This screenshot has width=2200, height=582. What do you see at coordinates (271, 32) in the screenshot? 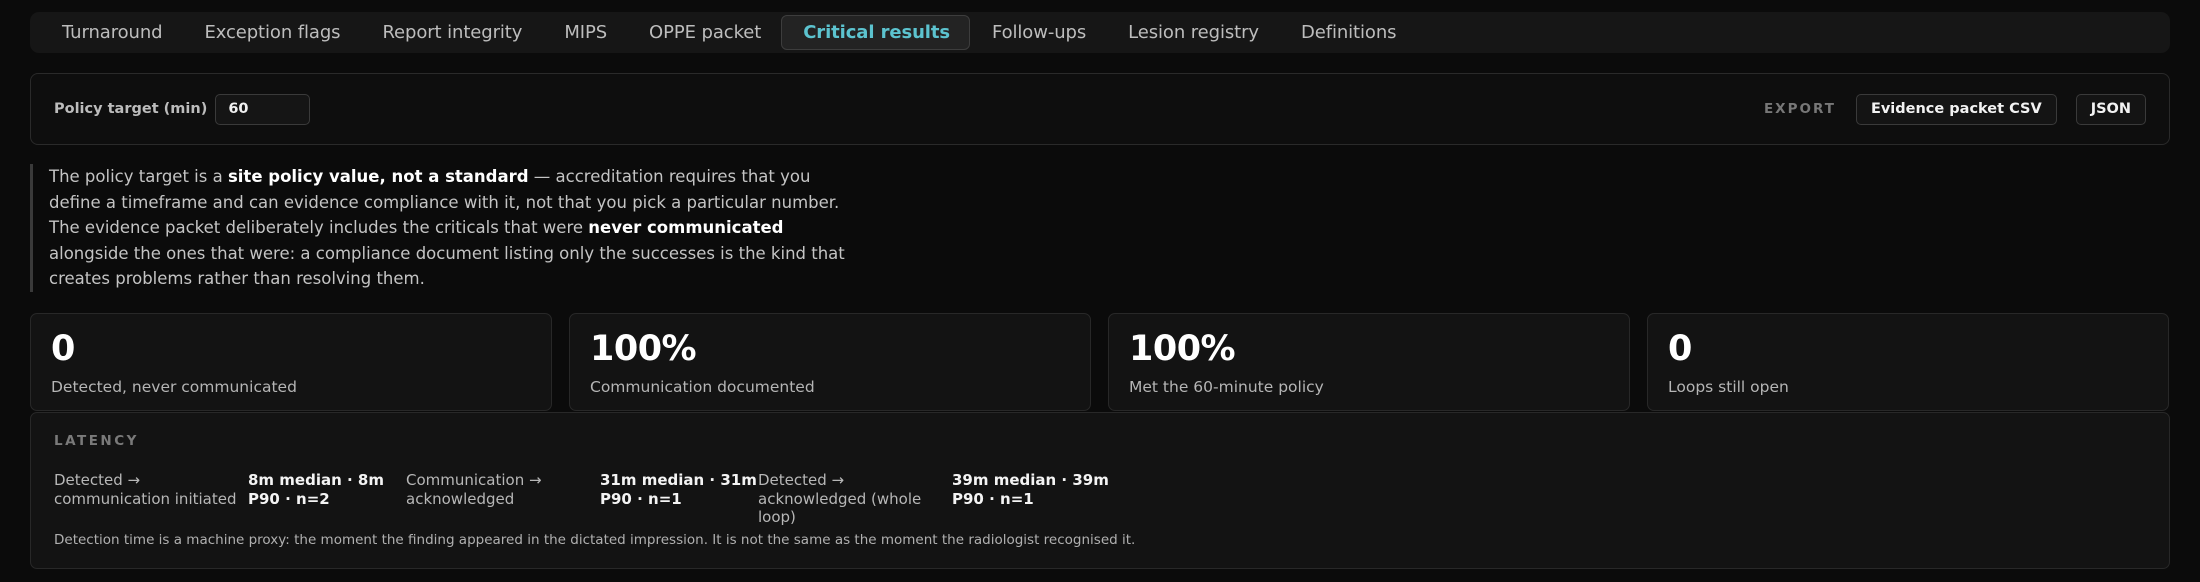
I see `tab-exception-flags: Exception flags` at bounding box center [271, 32].